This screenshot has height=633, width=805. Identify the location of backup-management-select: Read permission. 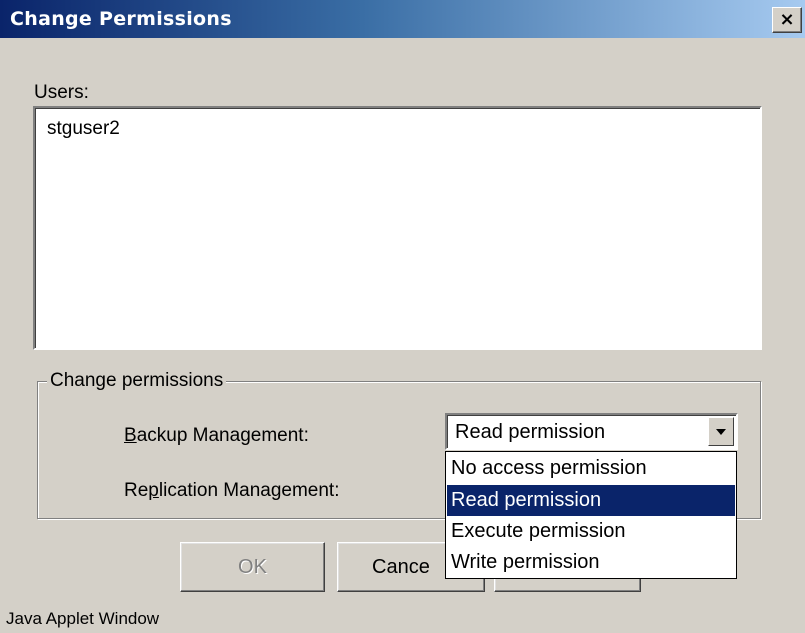
(591, 431).